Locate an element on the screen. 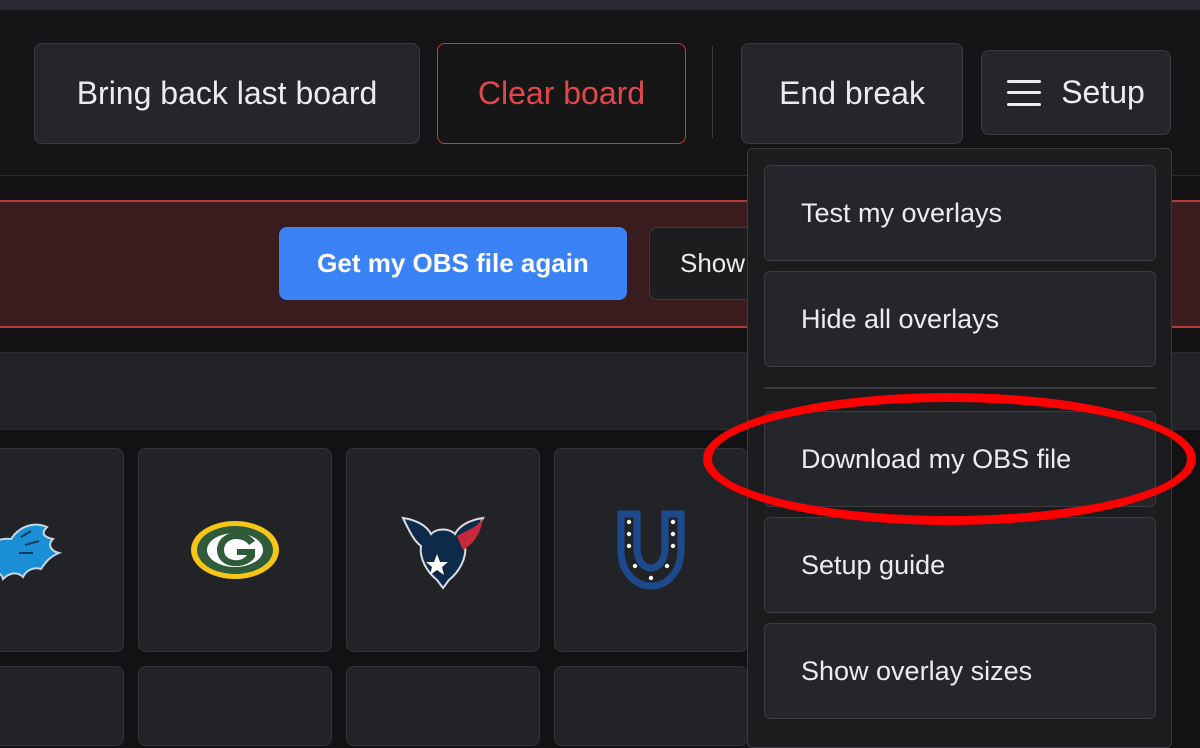  menu-item-hide-overlays: Hide all overlays is located at coordinates (960, 319).